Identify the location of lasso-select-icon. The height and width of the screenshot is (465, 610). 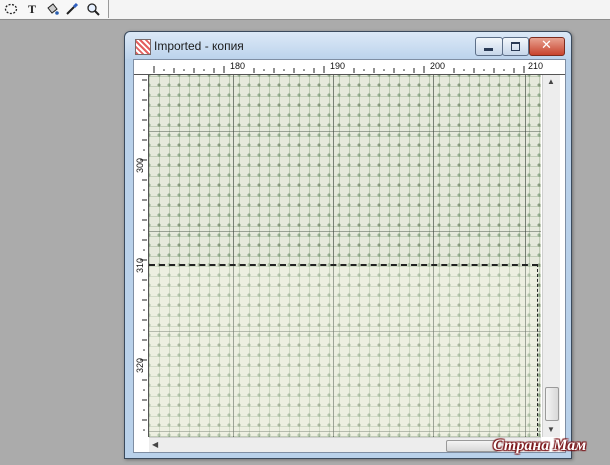
(11, 9).